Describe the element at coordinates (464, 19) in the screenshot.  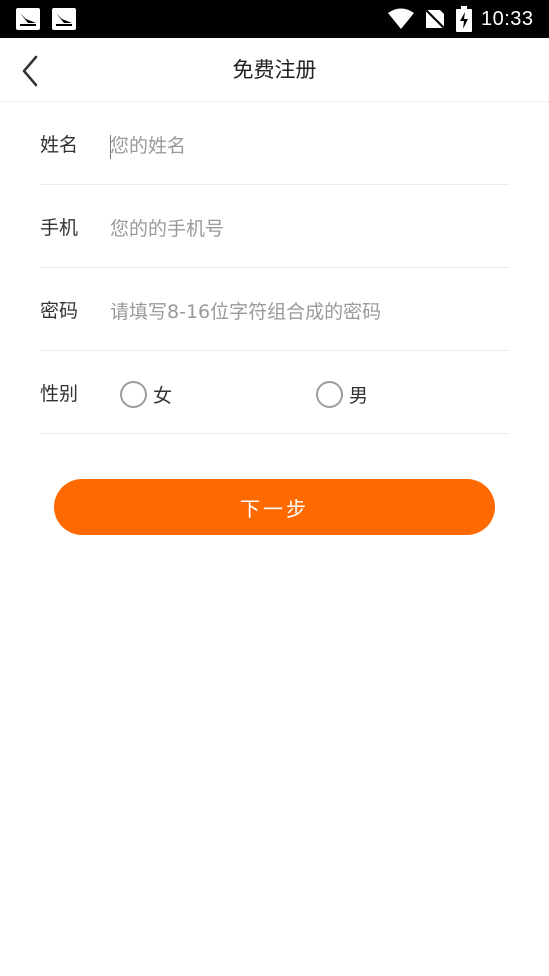
I see `battery-charging-icon` at that location.